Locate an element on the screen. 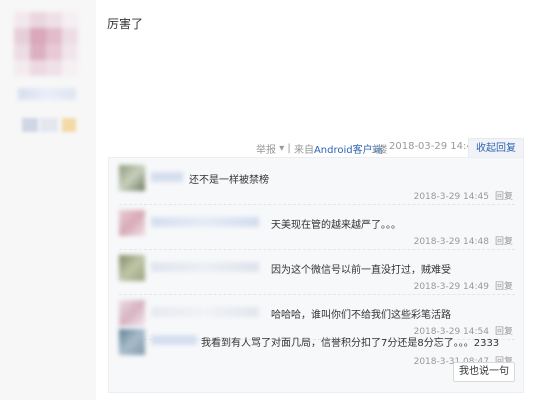 This screenshot has height=400, width=536. reply-time: 2018-3-29 14:45 is located at coordinates (451, 197).